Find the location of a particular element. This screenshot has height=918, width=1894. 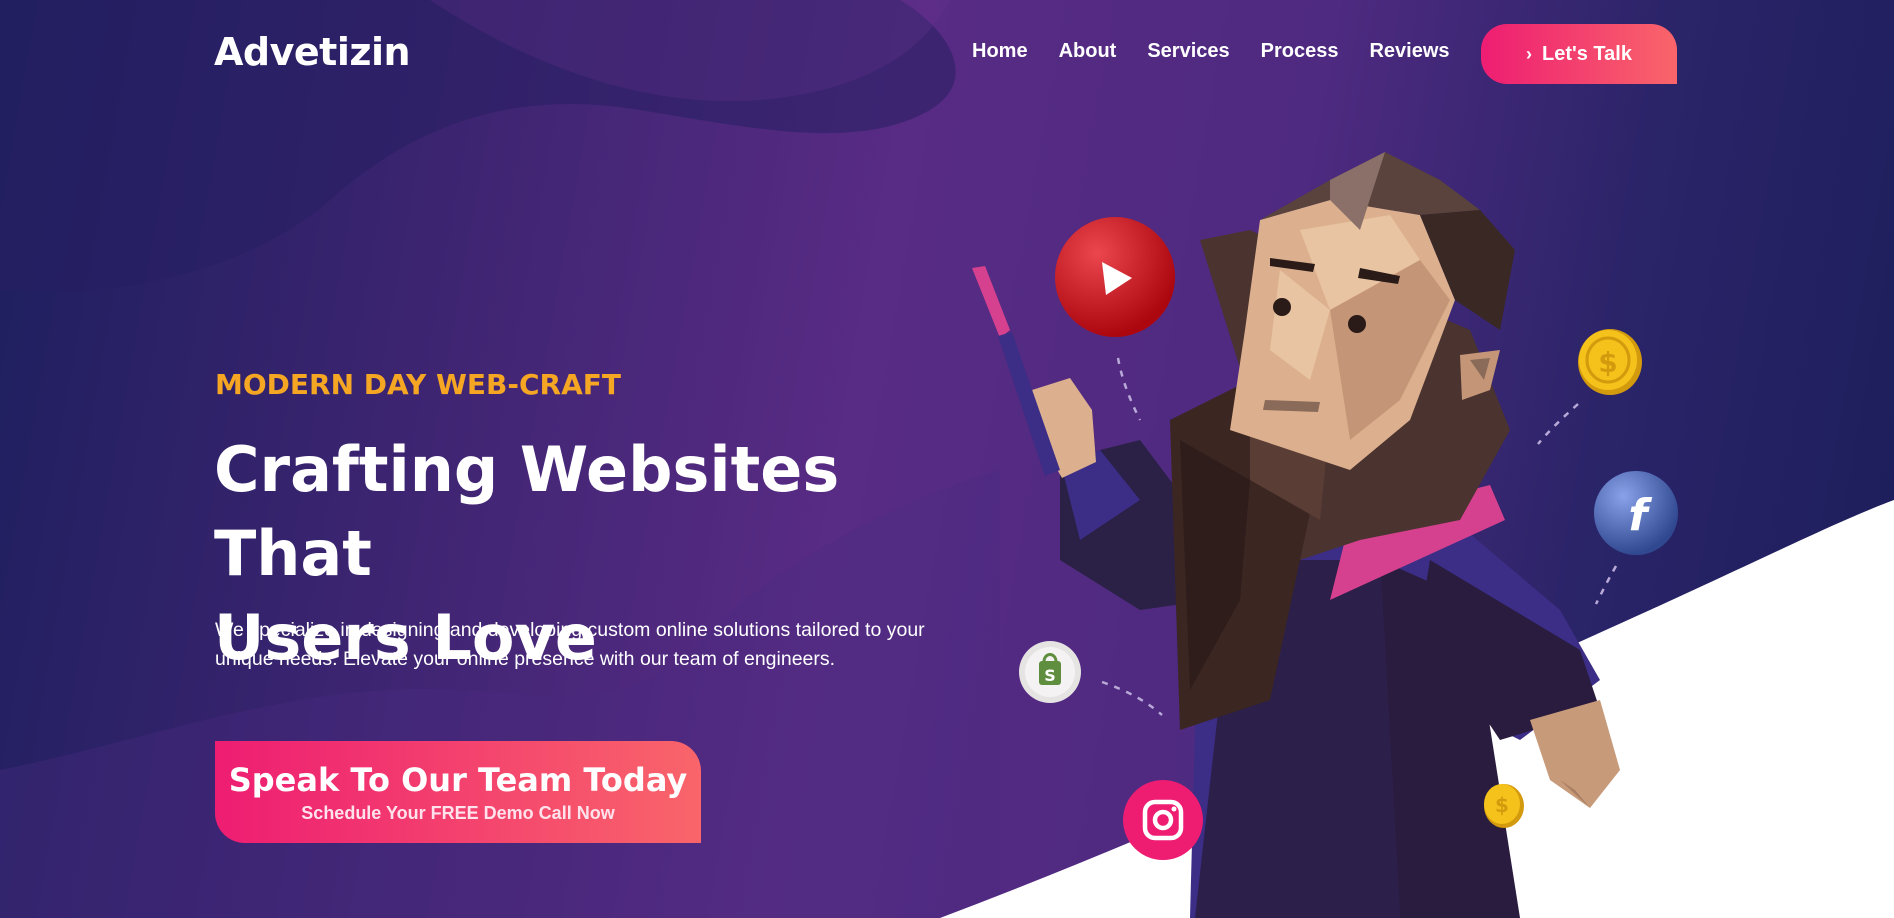

facebook-icon: f is located at coordinates (1636, 513).